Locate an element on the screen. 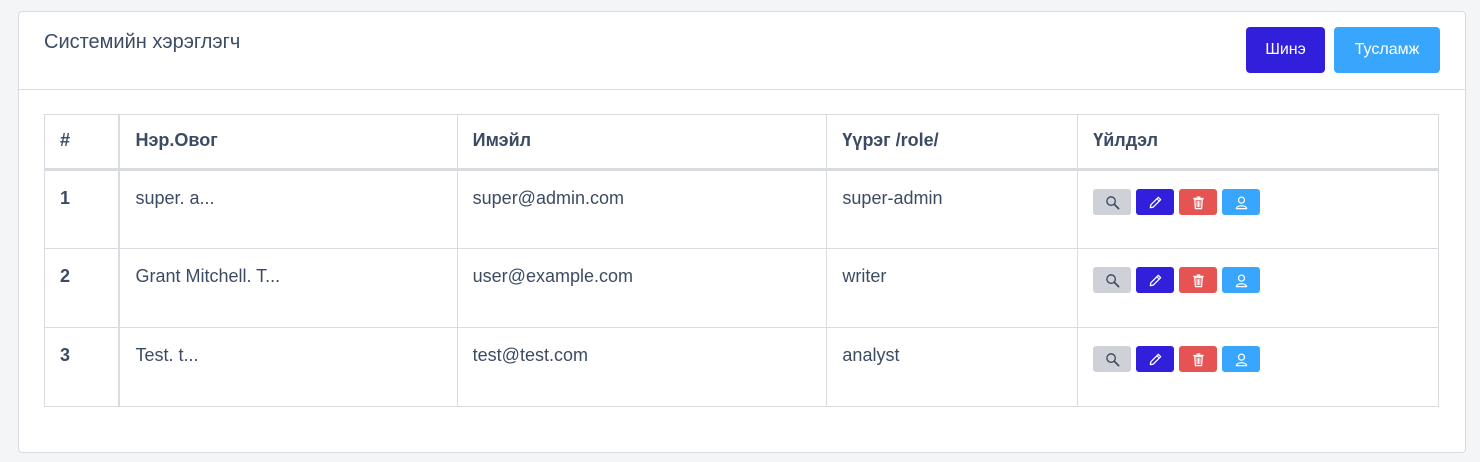 The height and width of the screenshot is (462, 1480). row-number: 2 is located at coordinates (82, 288).